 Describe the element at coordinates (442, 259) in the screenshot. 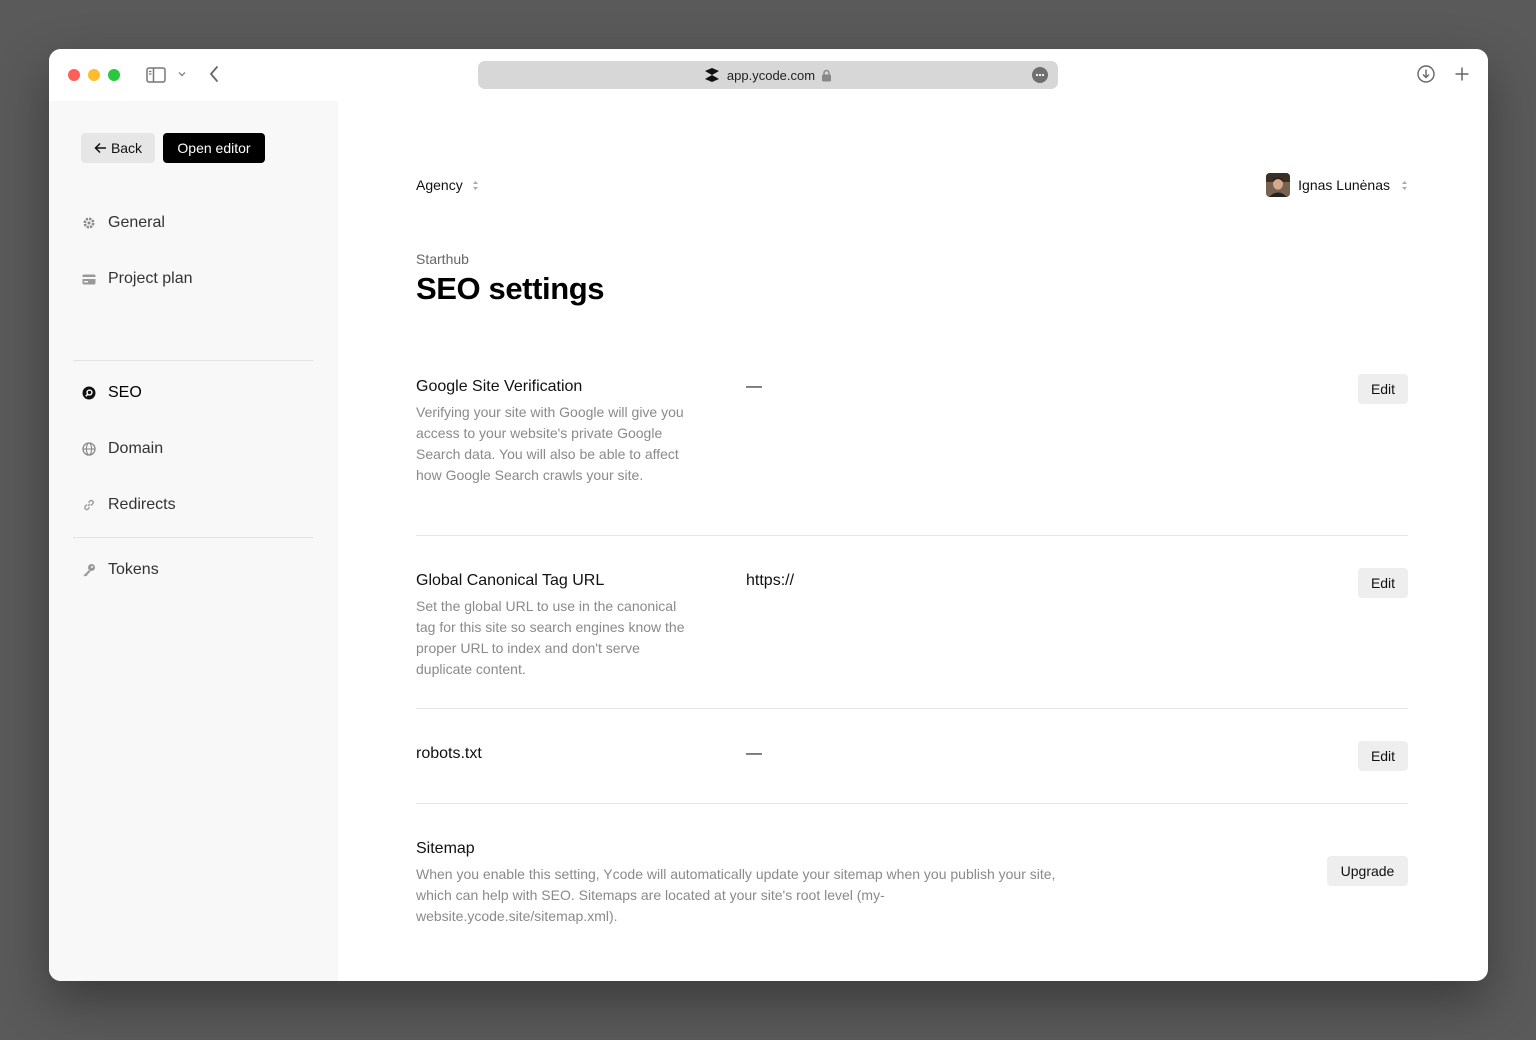

I see `breadcrumb: Starthub` at that location.